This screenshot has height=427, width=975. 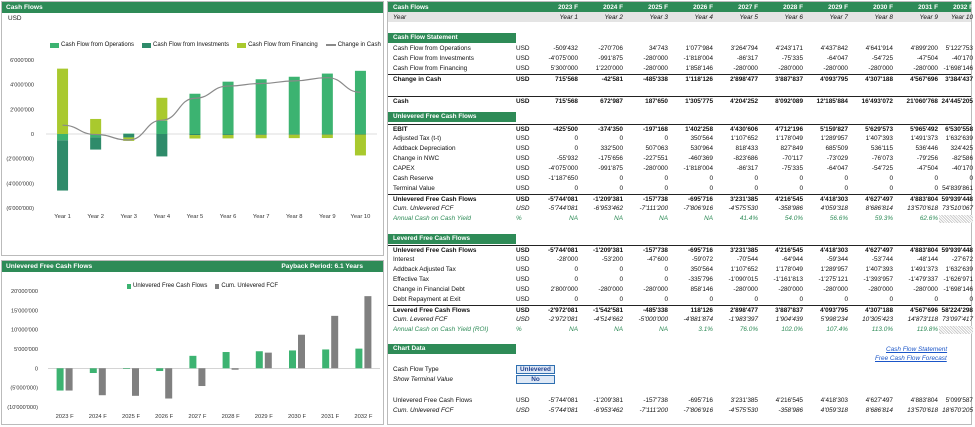 What do you see at coordinates (833, 280) in the screenshot?
I see `row-value: -1'275'121` at bounding box center [833, 280].